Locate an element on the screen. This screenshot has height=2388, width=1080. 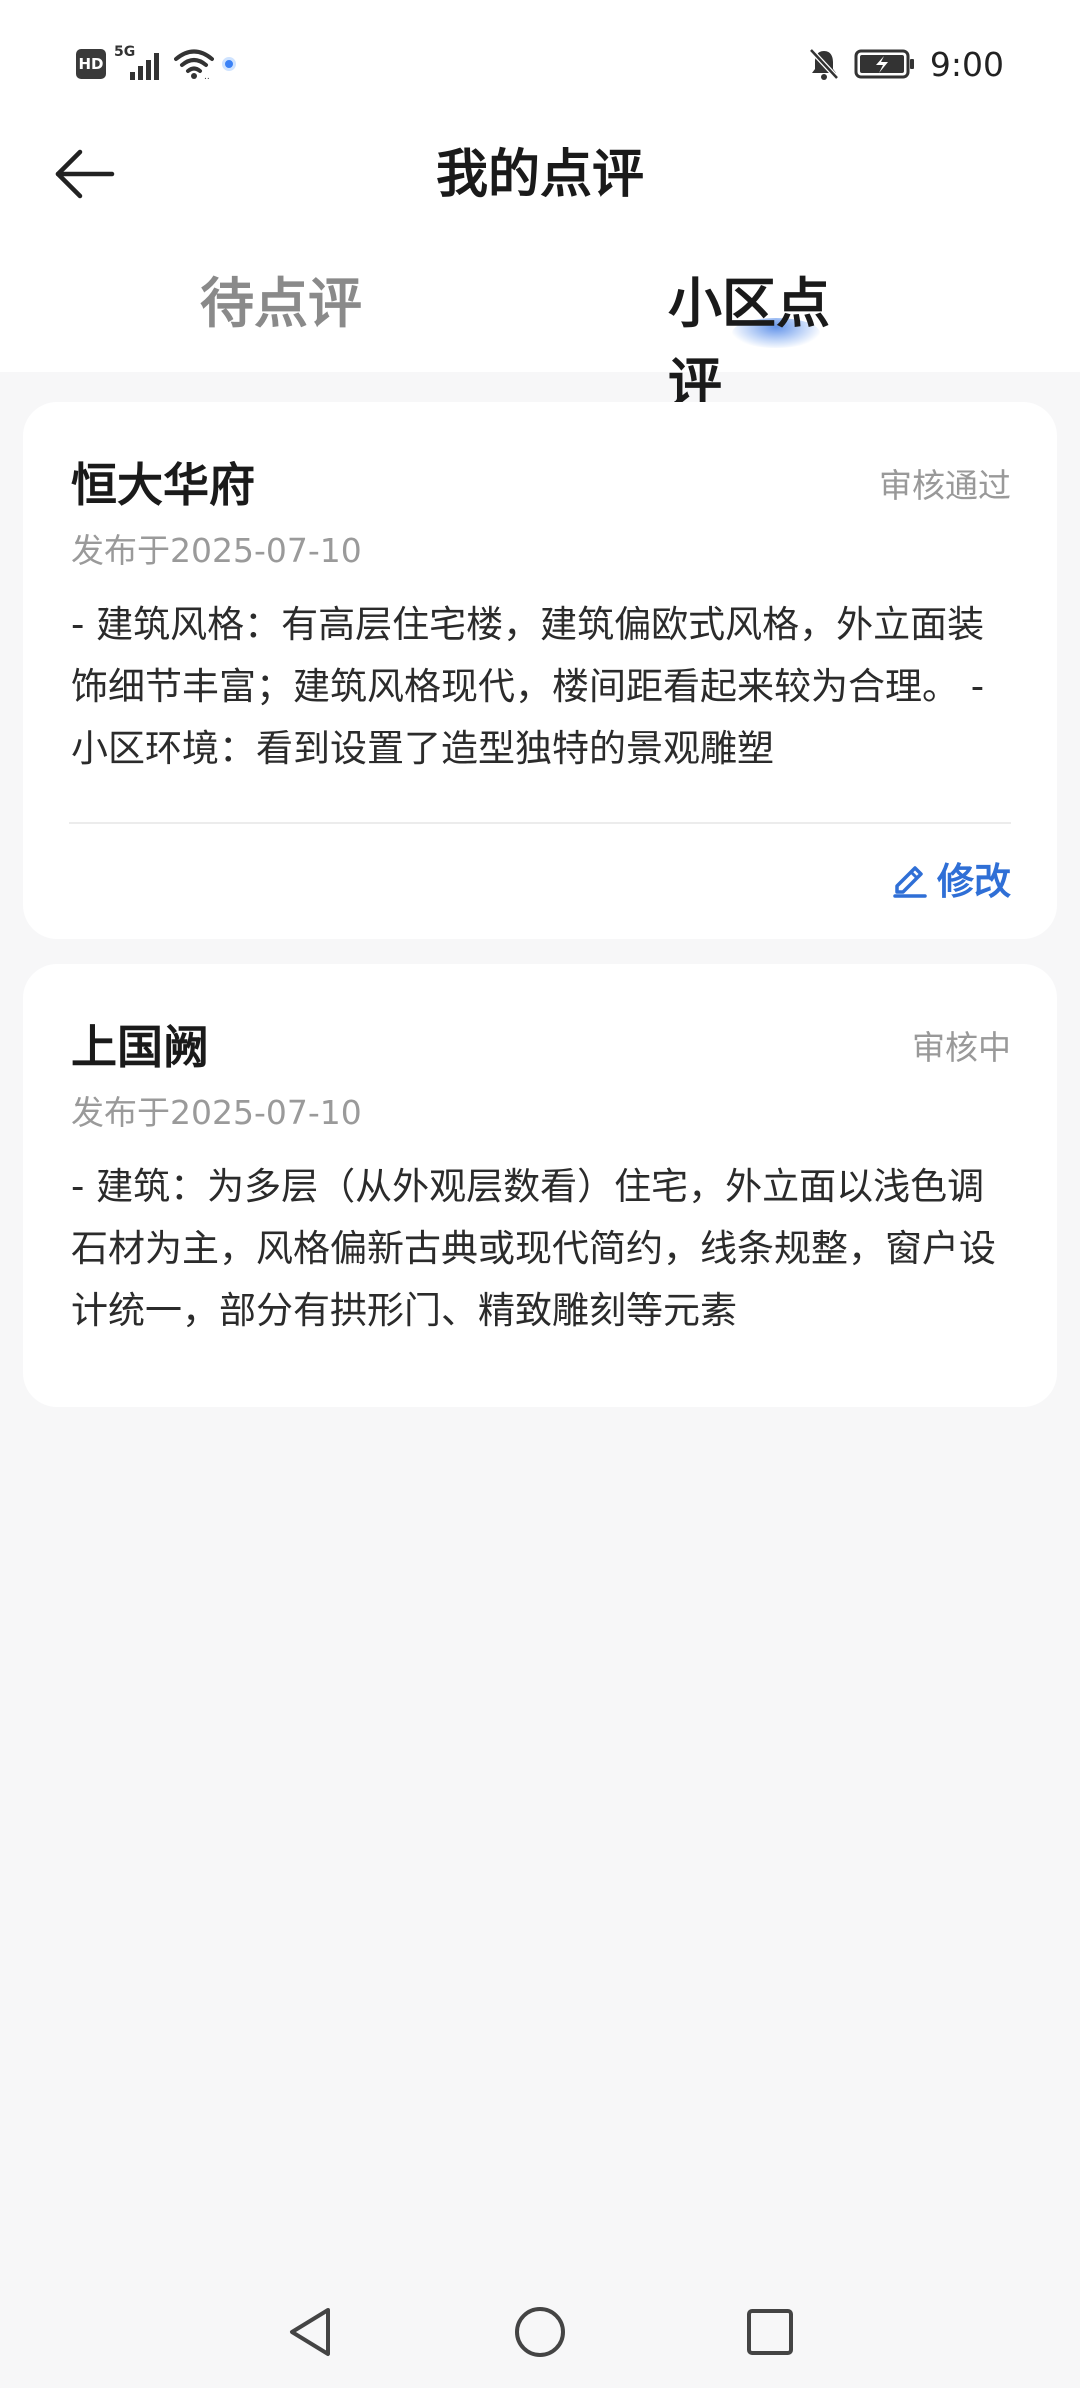
edit-button: 修改 is located at coordinates (950, 878).